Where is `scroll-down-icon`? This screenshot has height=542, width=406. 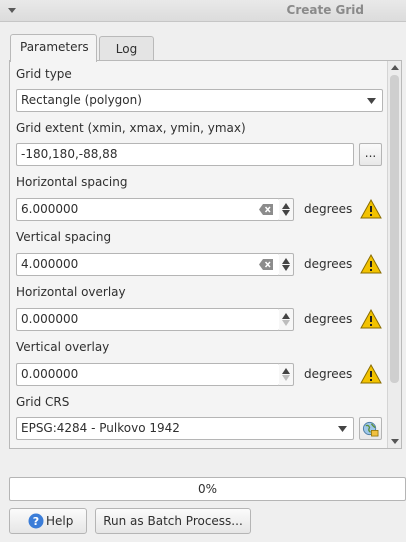
scroll-down-icon is located at coordinates (395, 441).